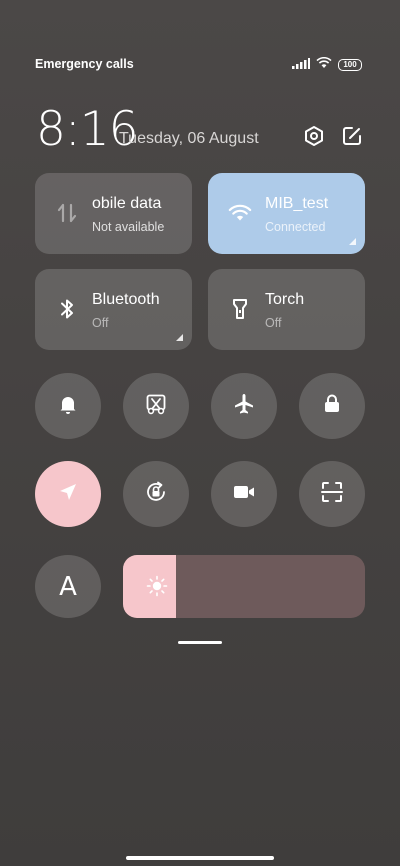 This screenshot has width=400, height=866. I want to click on airplane-toggle, so click(244, 406).